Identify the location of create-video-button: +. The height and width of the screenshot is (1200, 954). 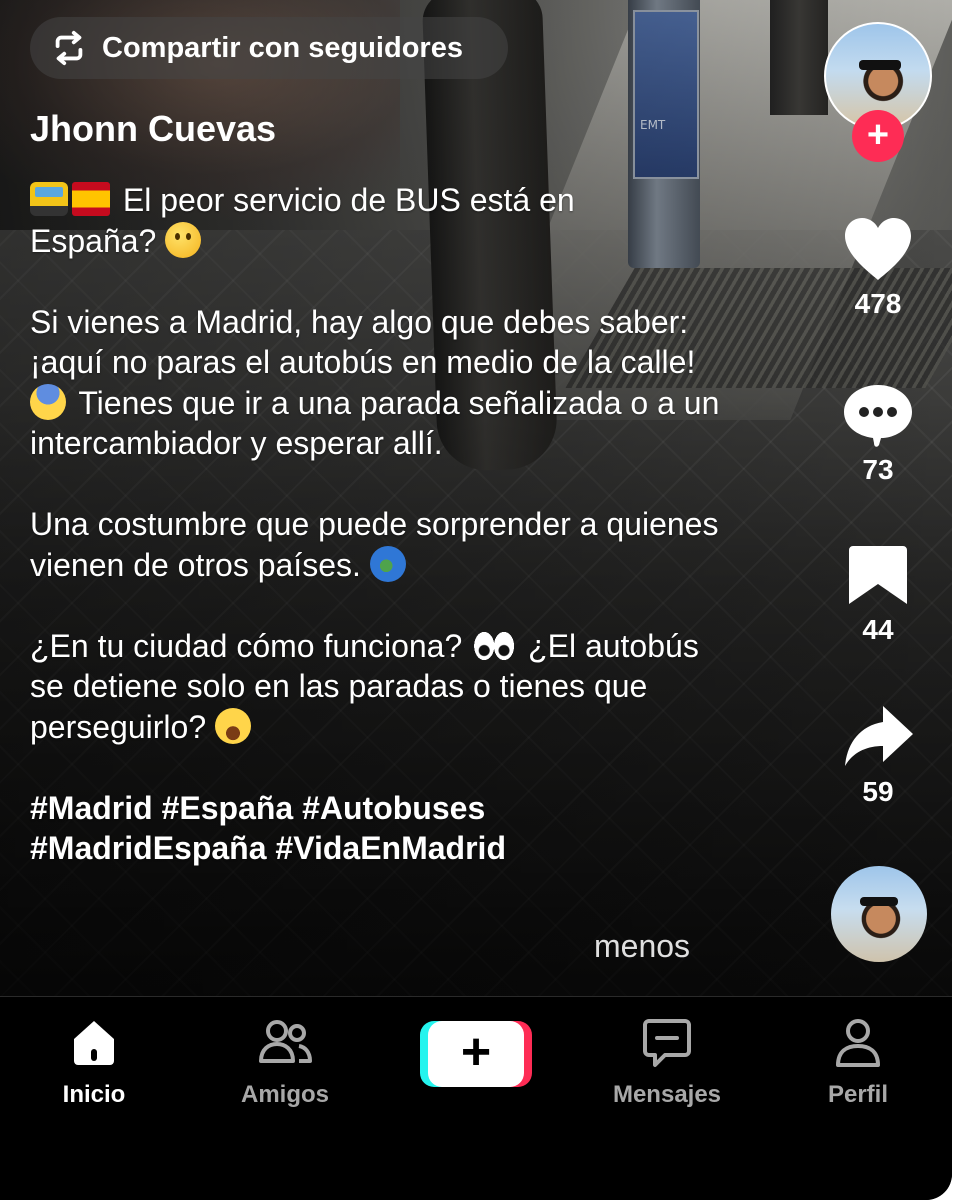
(476, 1054).